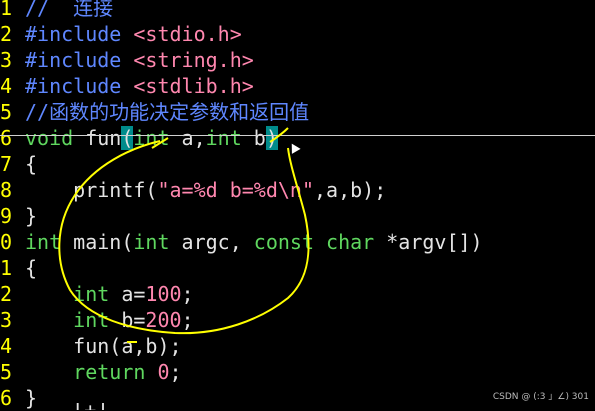  Describe the element at coordinates (314, 242) in the screenshot. I see `code-token: const char` at that location.